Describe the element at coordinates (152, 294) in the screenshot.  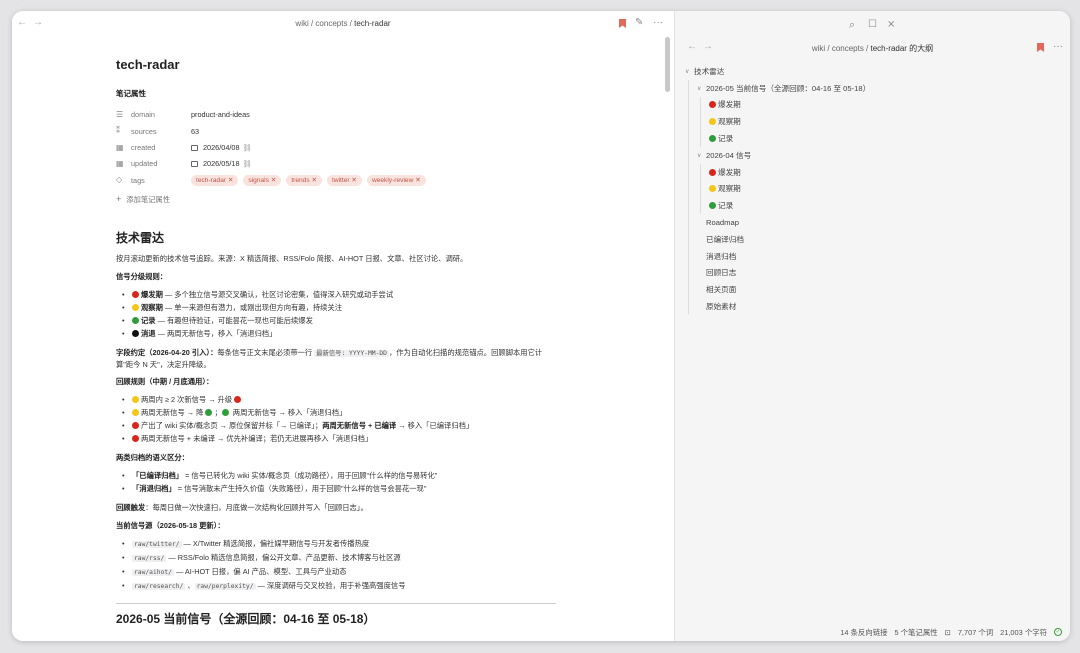
I see `level-name: 爆发期` at that location.